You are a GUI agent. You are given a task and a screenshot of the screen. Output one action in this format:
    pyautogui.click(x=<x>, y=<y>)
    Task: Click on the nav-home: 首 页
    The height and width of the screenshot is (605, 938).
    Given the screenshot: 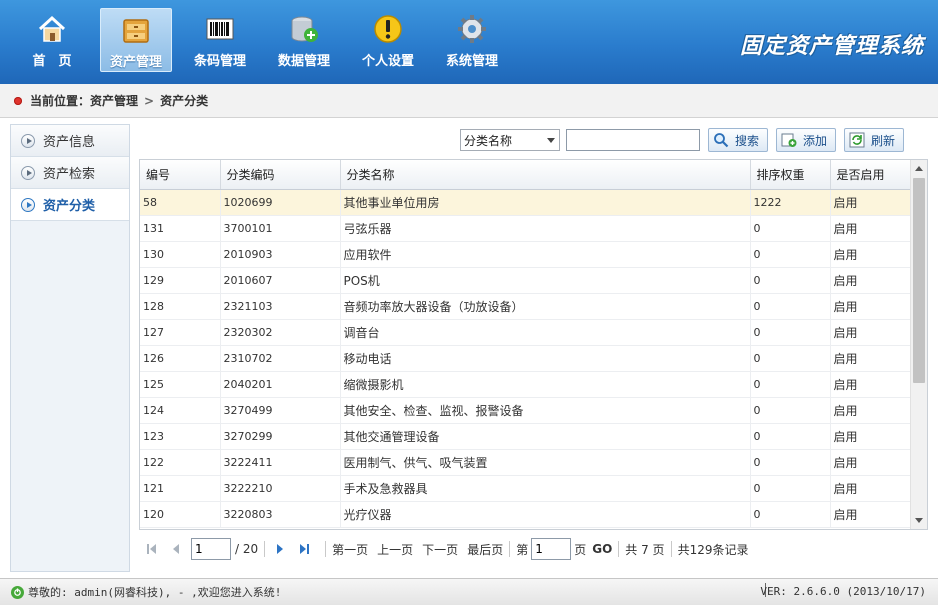 What is the action you would take?
    pyautogui.click(x=52, y=40)
    